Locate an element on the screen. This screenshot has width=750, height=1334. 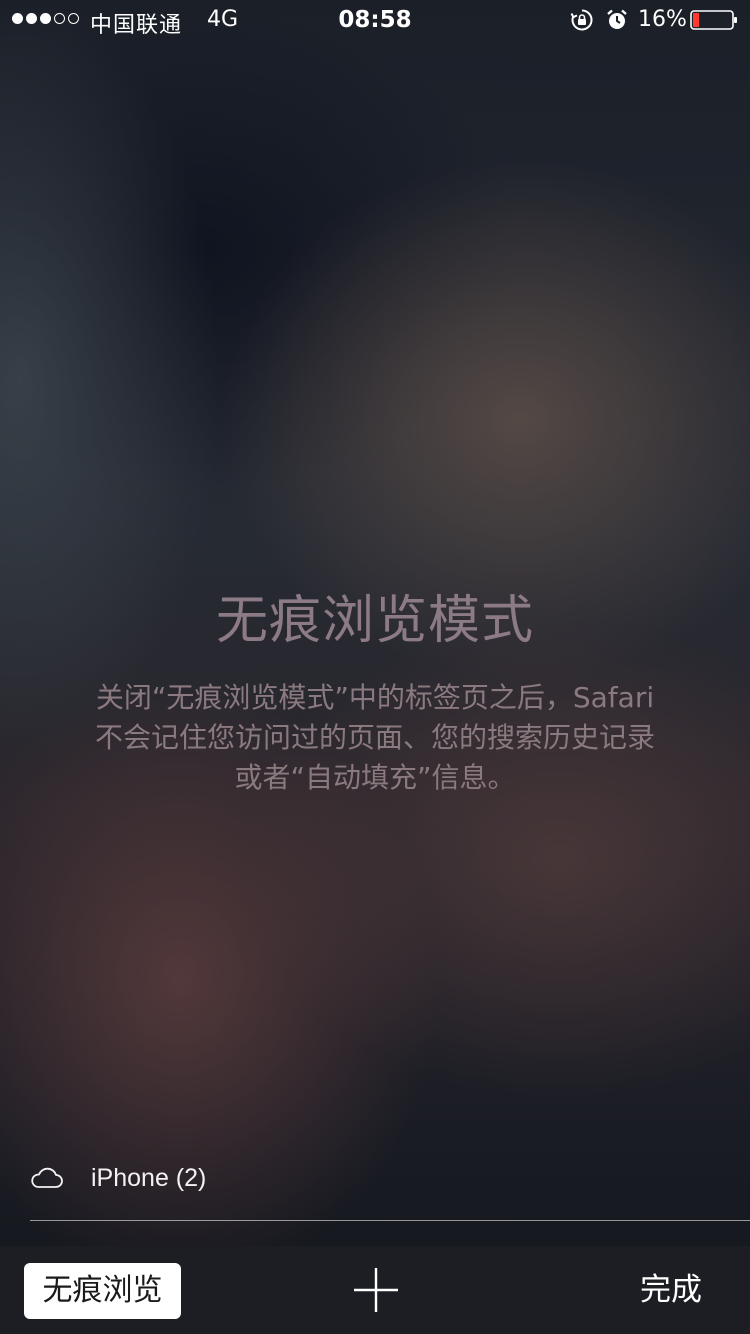
plus-icon is located at coordinates (376, 1290).